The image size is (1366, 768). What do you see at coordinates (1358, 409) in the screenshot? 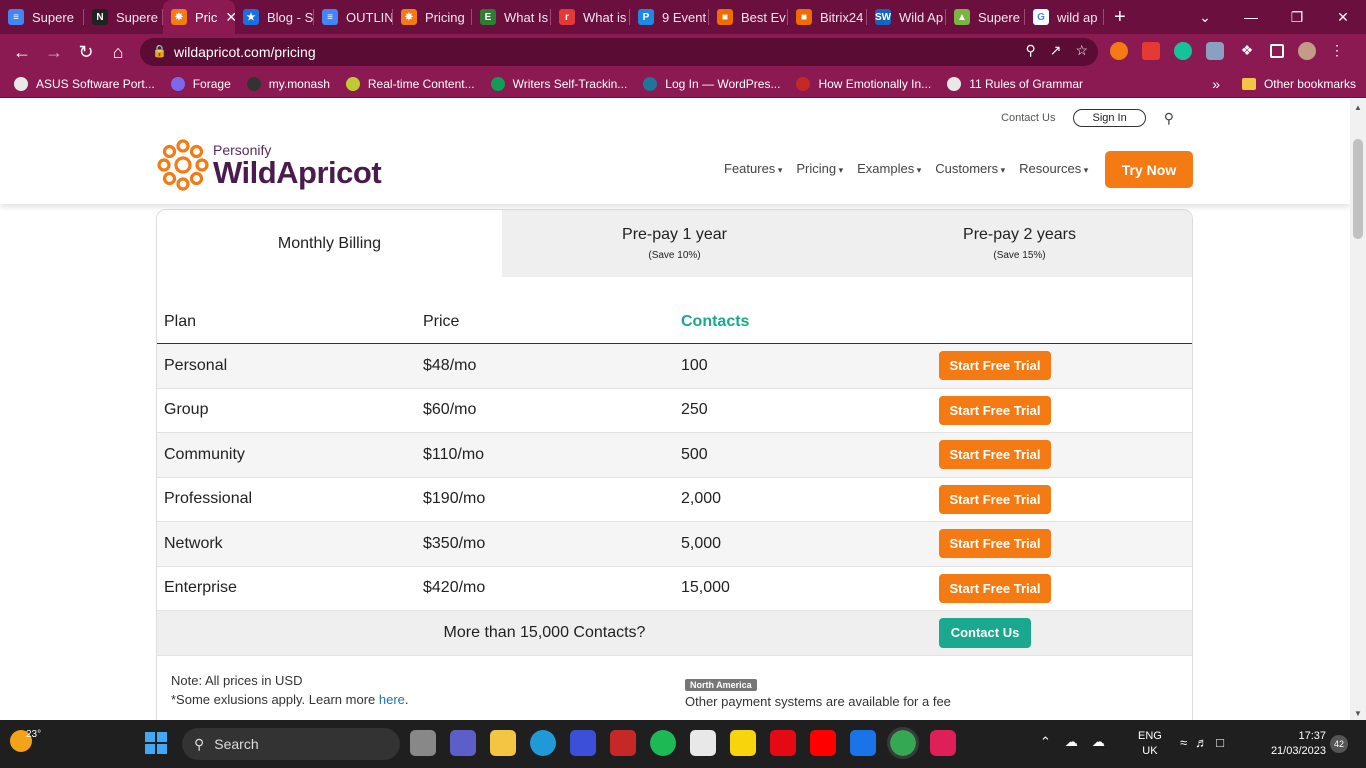
I see `page-scrollbar: ▲ ▼` at bounding box center [1358, 409].